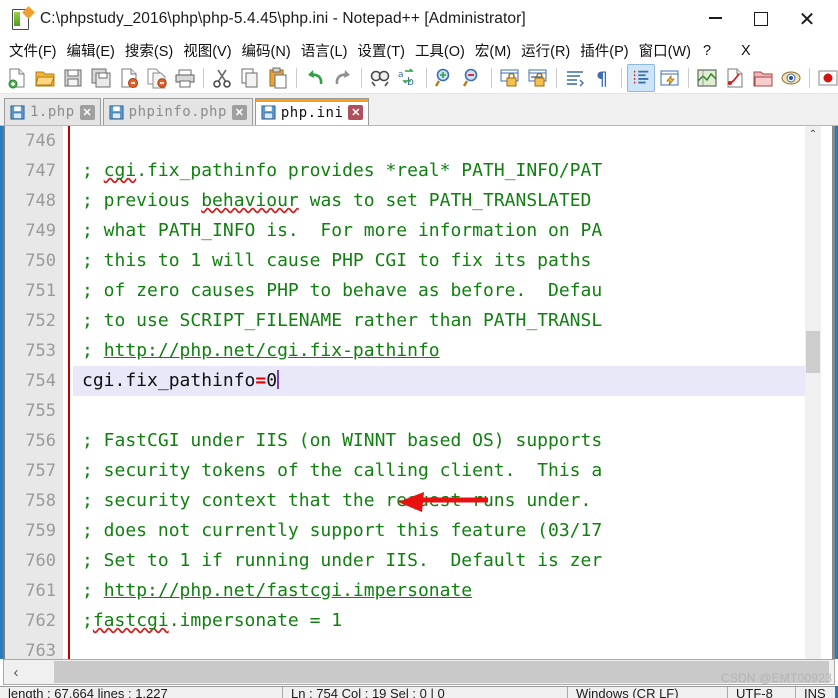 The width and height of the screenshot is (838, 698). I want to click on status-encoding: UTF-8, so click(762, 692).